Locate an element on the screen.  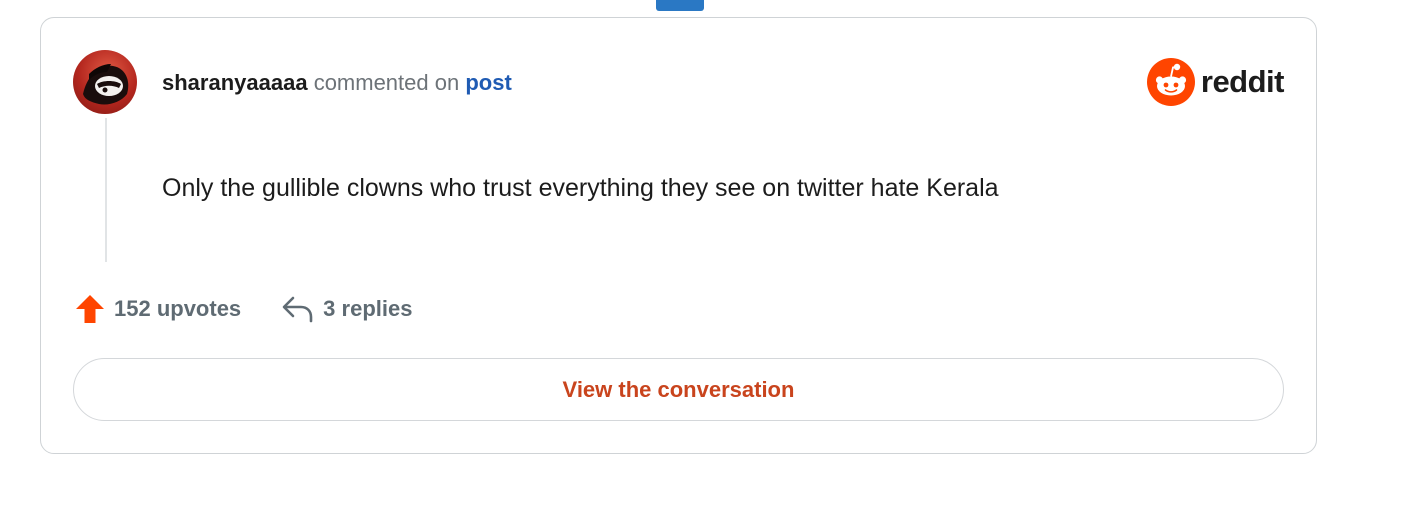
thread-line is located at coordinates (106, 190).